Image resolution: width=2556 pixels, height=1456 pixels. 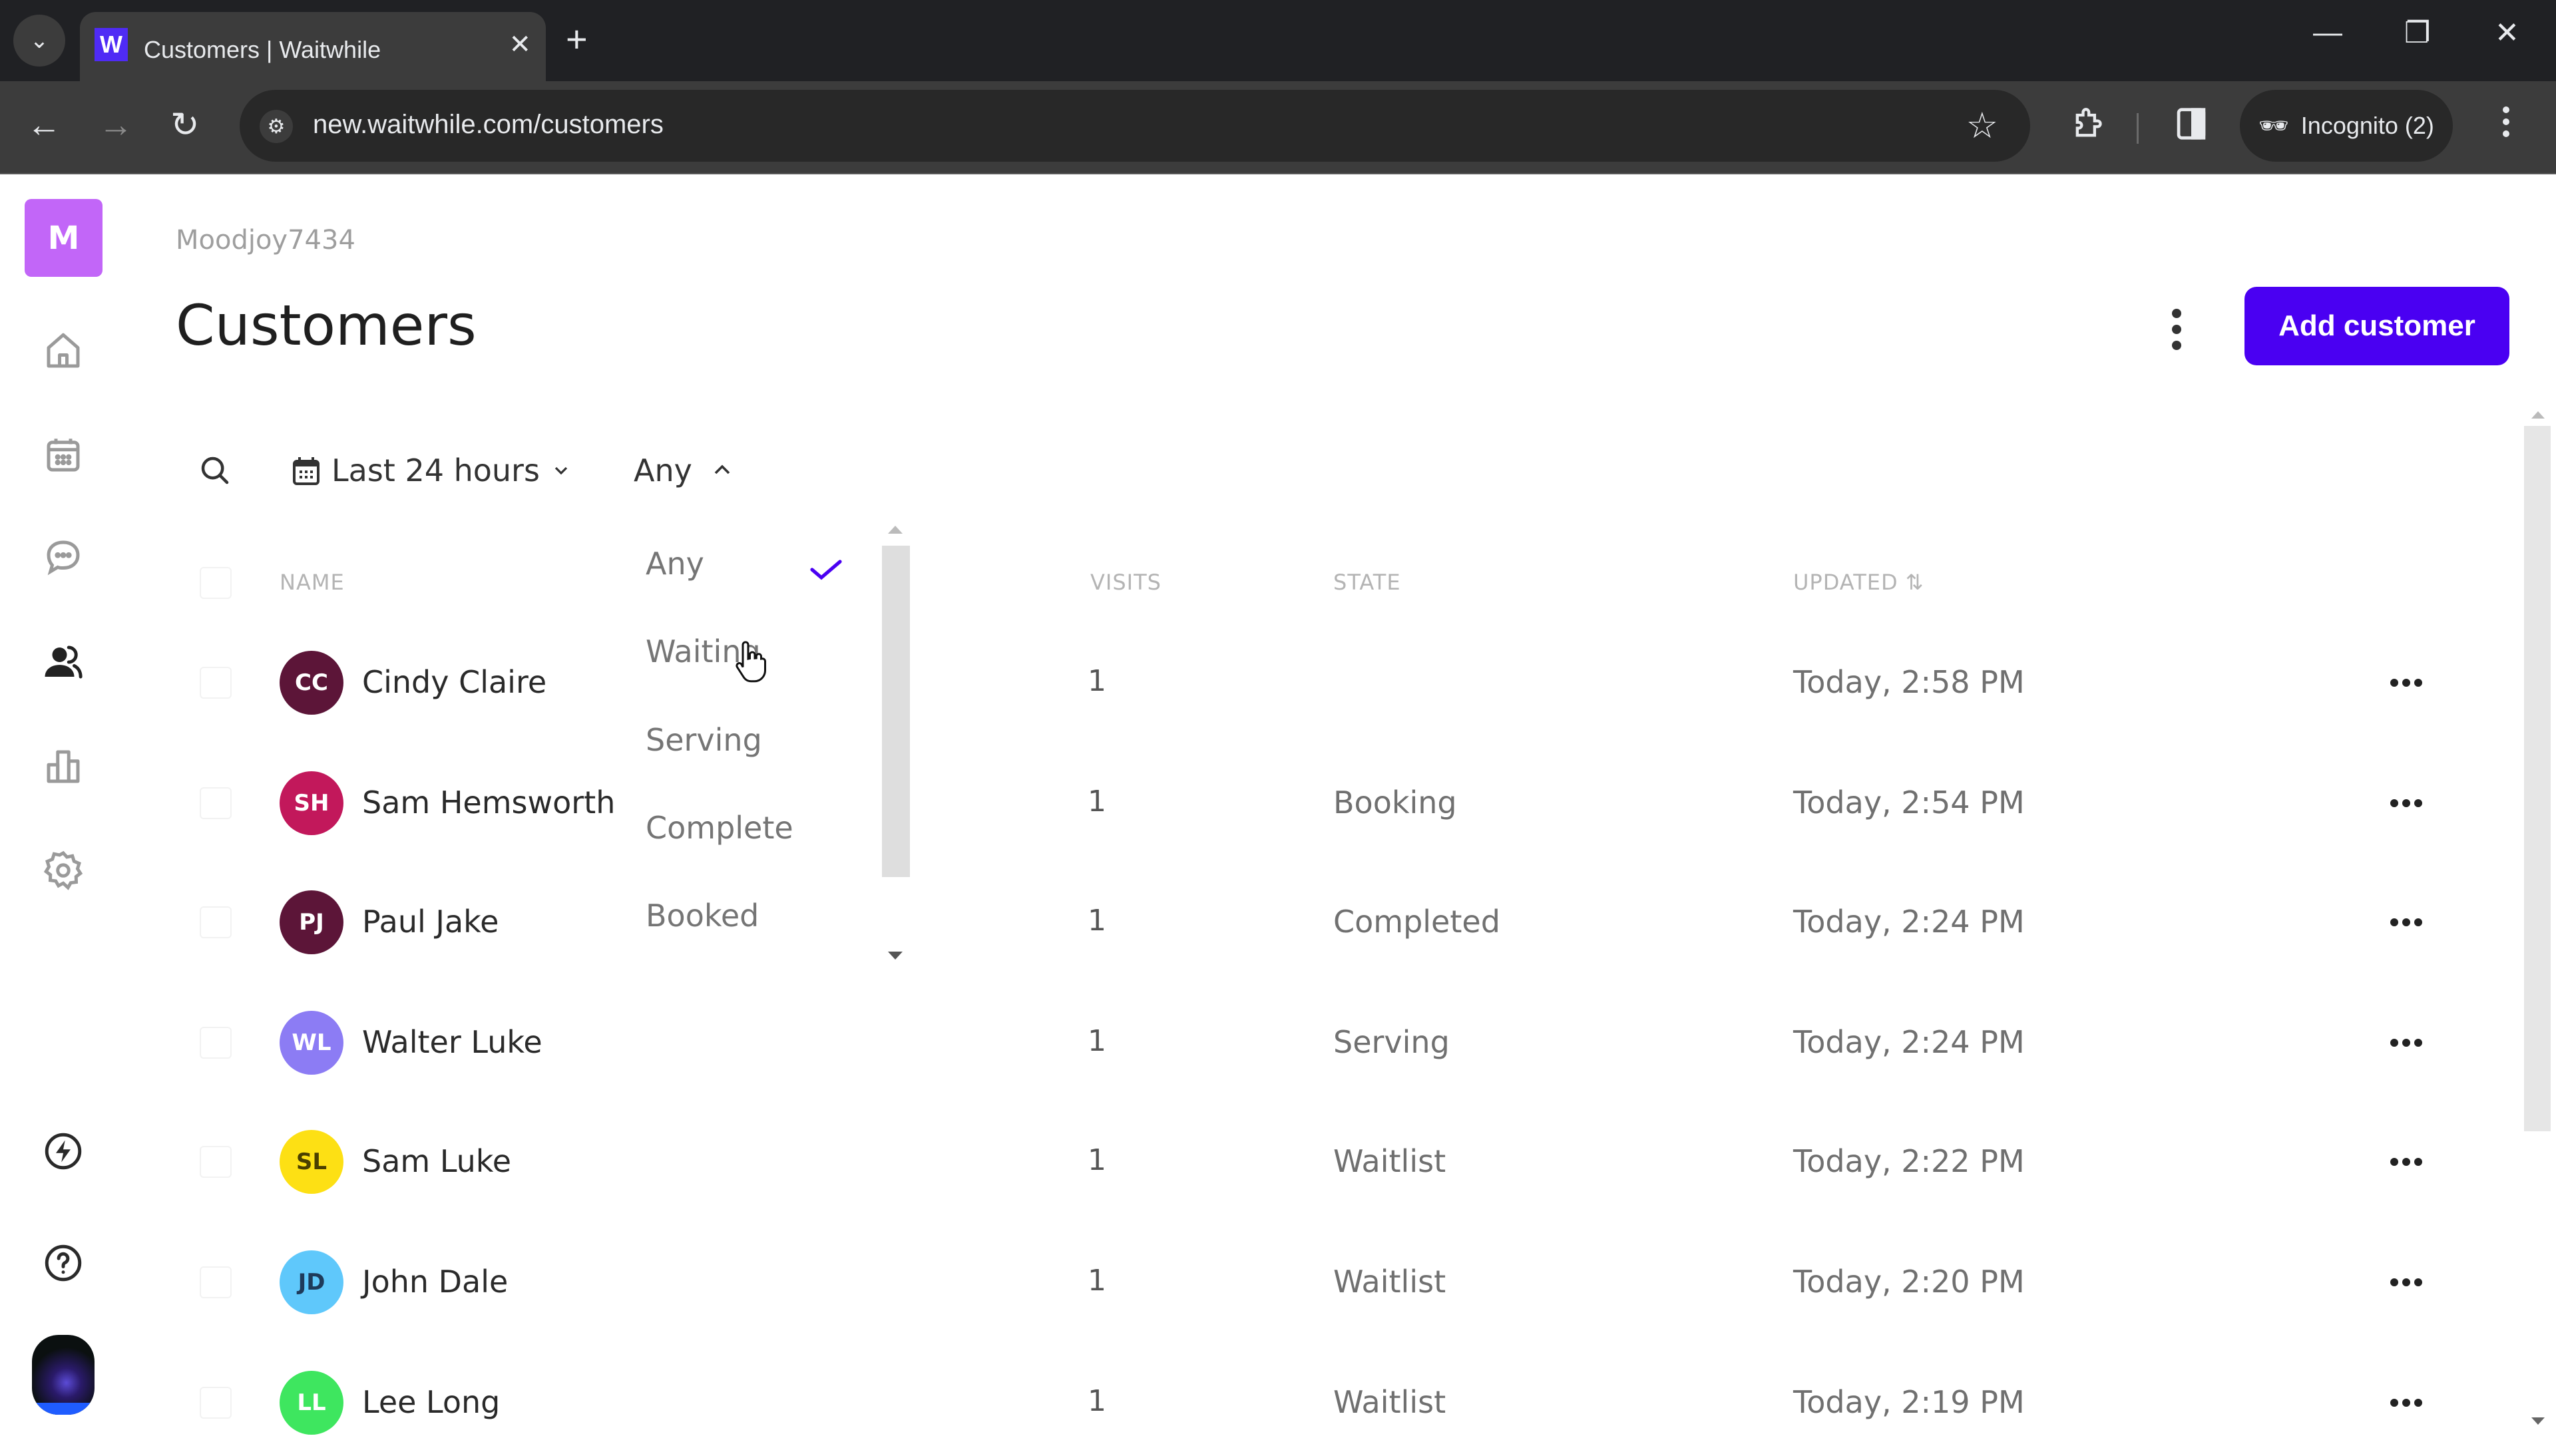 What do you see at coordinates (2346, 126) in the screenshot?
I see `incognito-indicator: 🕶 Incognito (2)` at bounding box center [2346, 126].